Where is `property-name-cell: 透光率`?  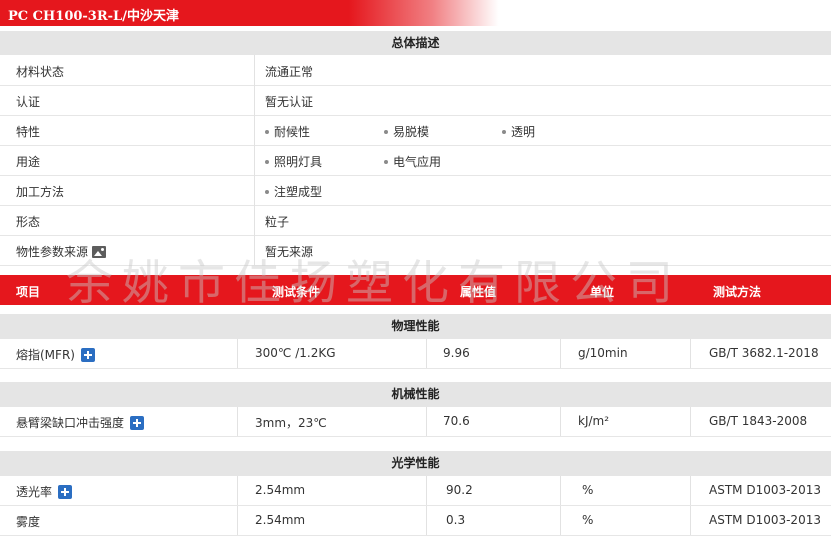
property-name-cell: 透光率 is located at coordinates (44, 491).